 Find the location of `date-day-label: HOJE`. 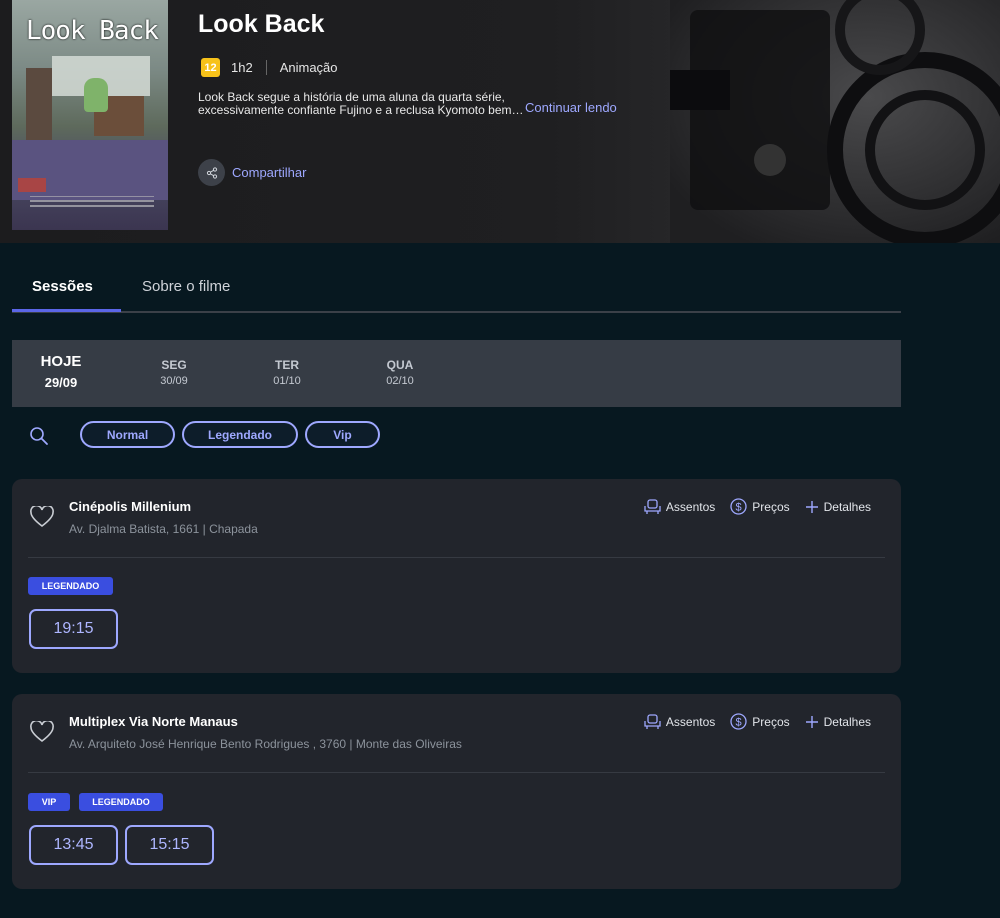

date-day-label: HOJE is located at coordinates (61, 361).